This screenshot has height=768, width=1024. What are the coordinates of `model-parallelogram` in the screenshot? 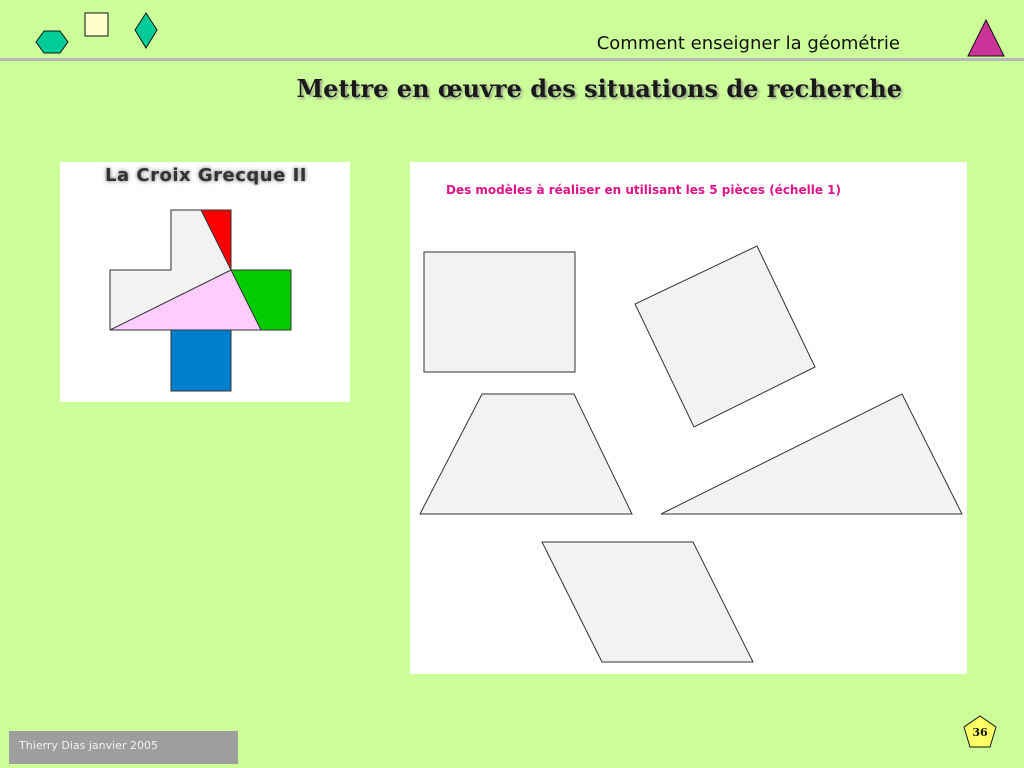 It's located at (647, 602).